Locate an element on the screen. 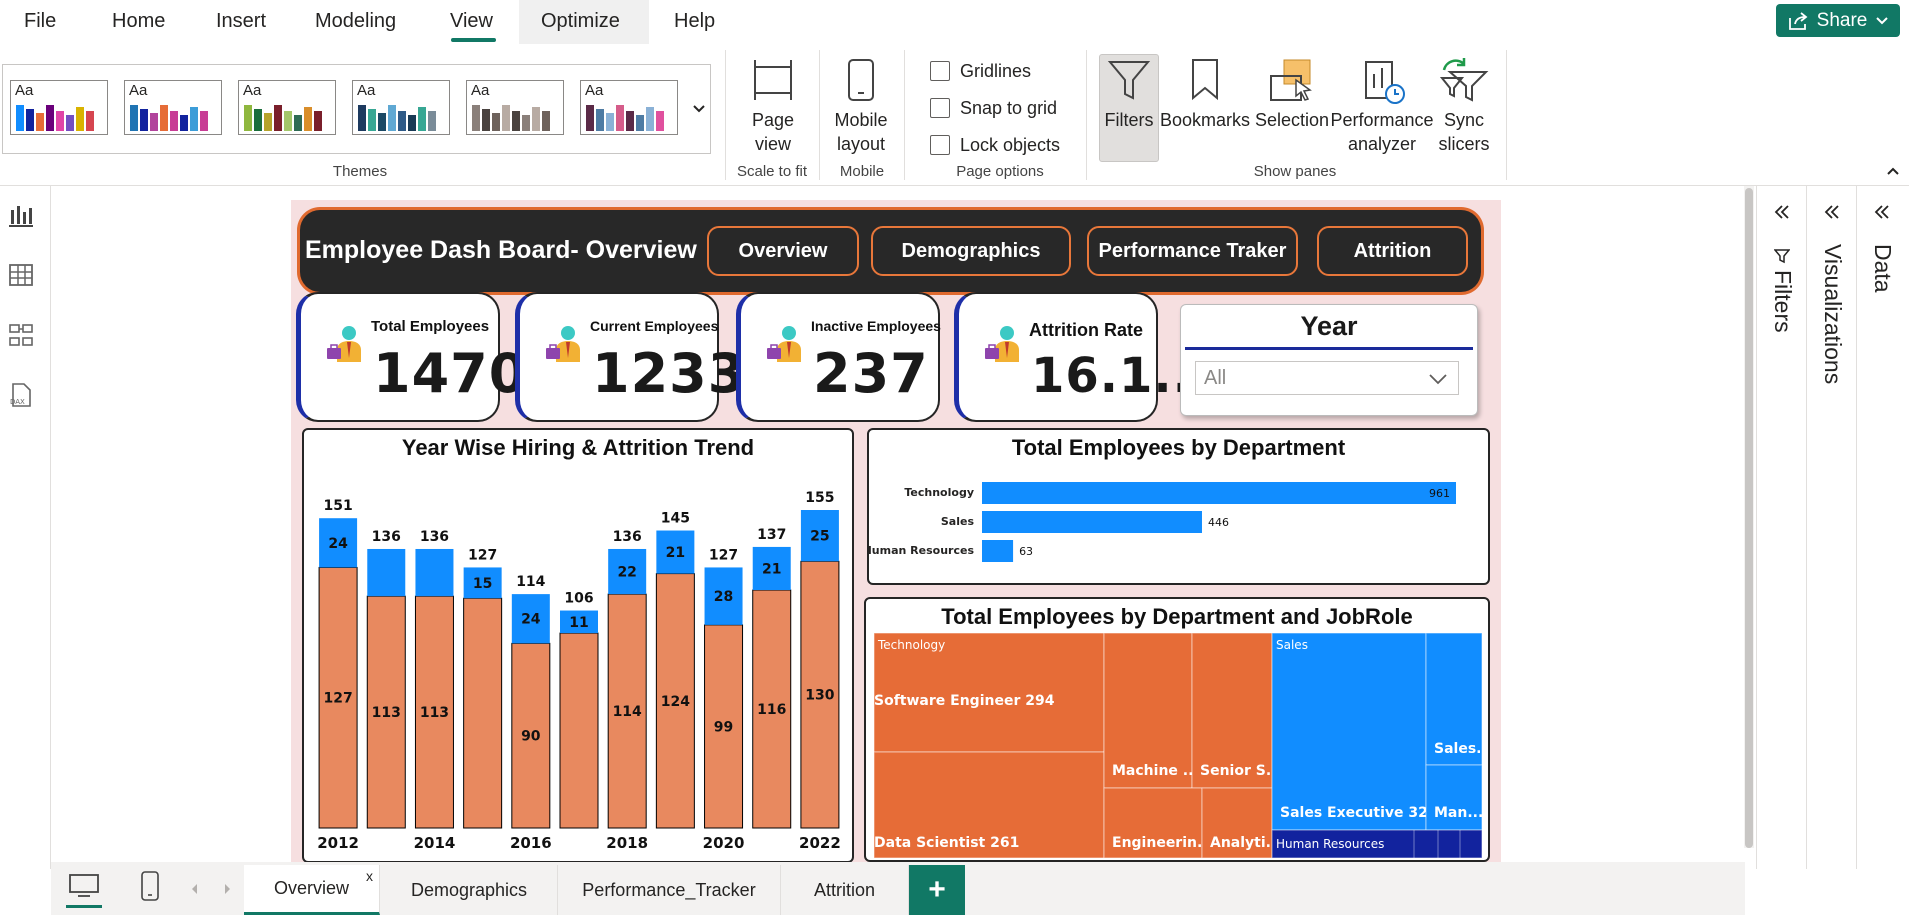 The width and height of the screenshot is (1909, 923). performance-analyzer-label: Performance analyzer is located at coordinates (1382, 132).